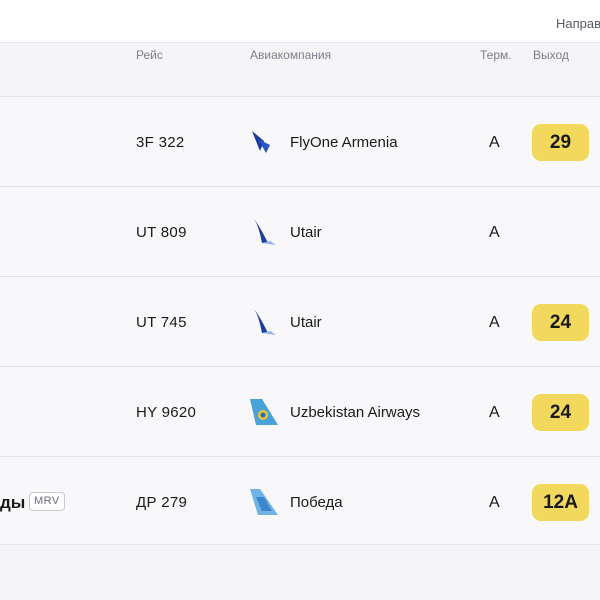 The width and height of the screenshot is (600, 600). Describe the element at coordinates (149, 55) in the screenshot. I see `column-header-flight: Рейс` at that location.